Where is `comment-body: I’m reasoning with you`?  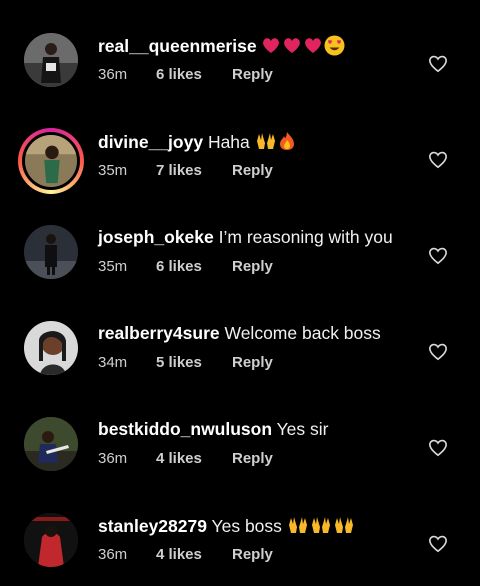
comment-body: I’m reasoning with you is located at coordinates (305, 237).